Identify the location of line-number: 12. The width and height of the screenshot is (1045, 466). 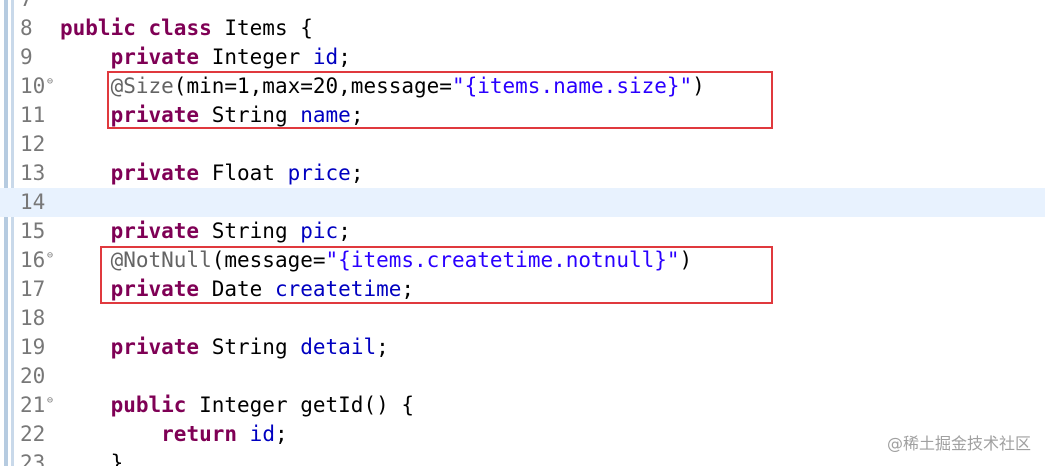
(33, 144).